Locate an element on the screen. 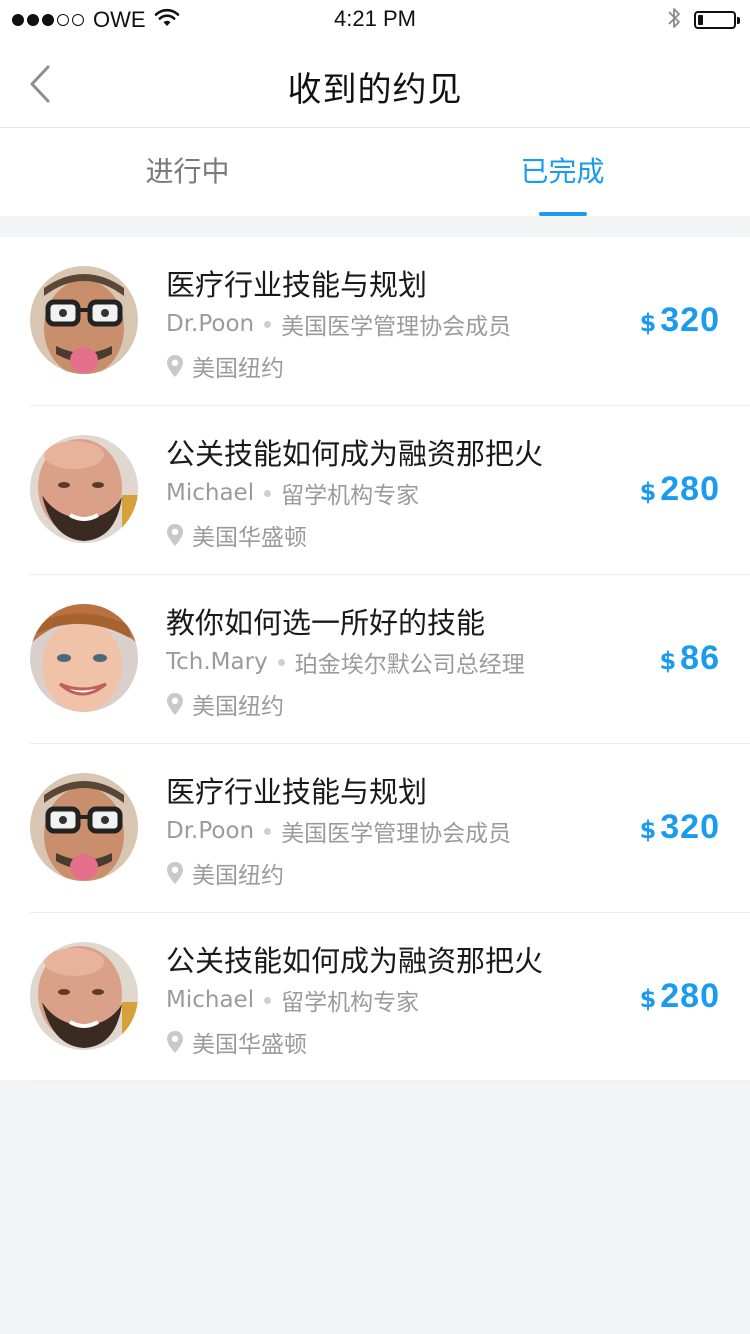  tab-label: 进行中 is located at coordinates (187, 171).